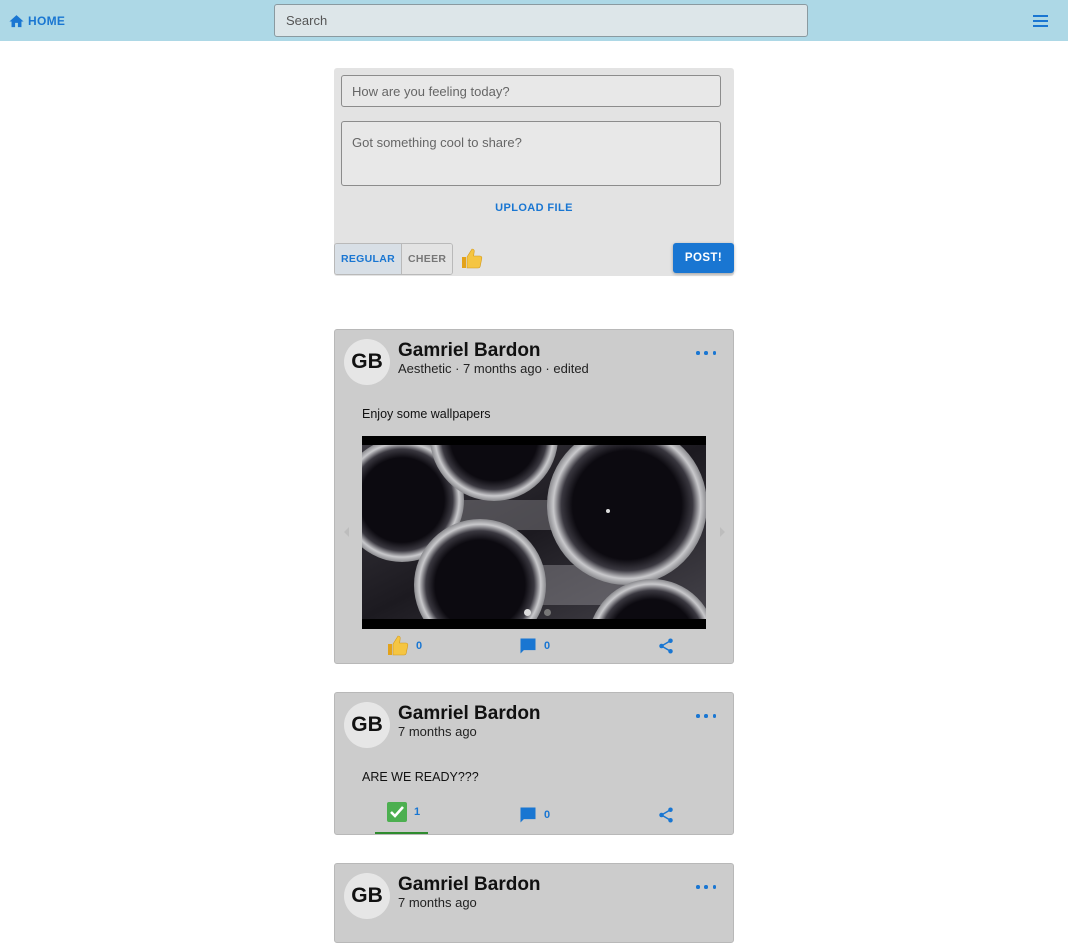  What do you see at coordinates (541, 20) in the screenshot?
I see `search-input` at bounding box center [541, 20].